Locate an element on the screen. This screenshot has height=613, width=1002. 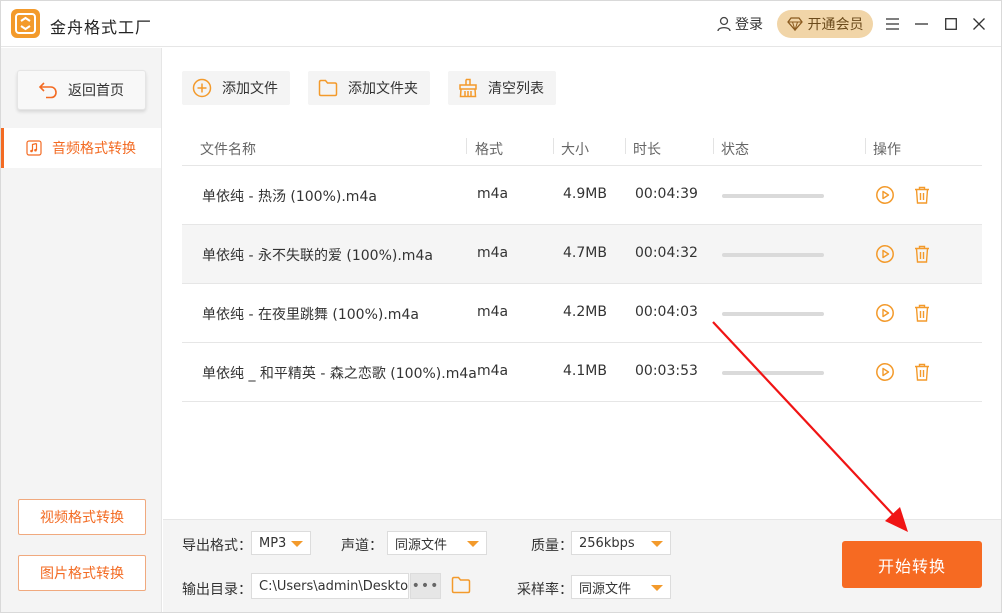
menu-button is located at coordinates (892, 24).